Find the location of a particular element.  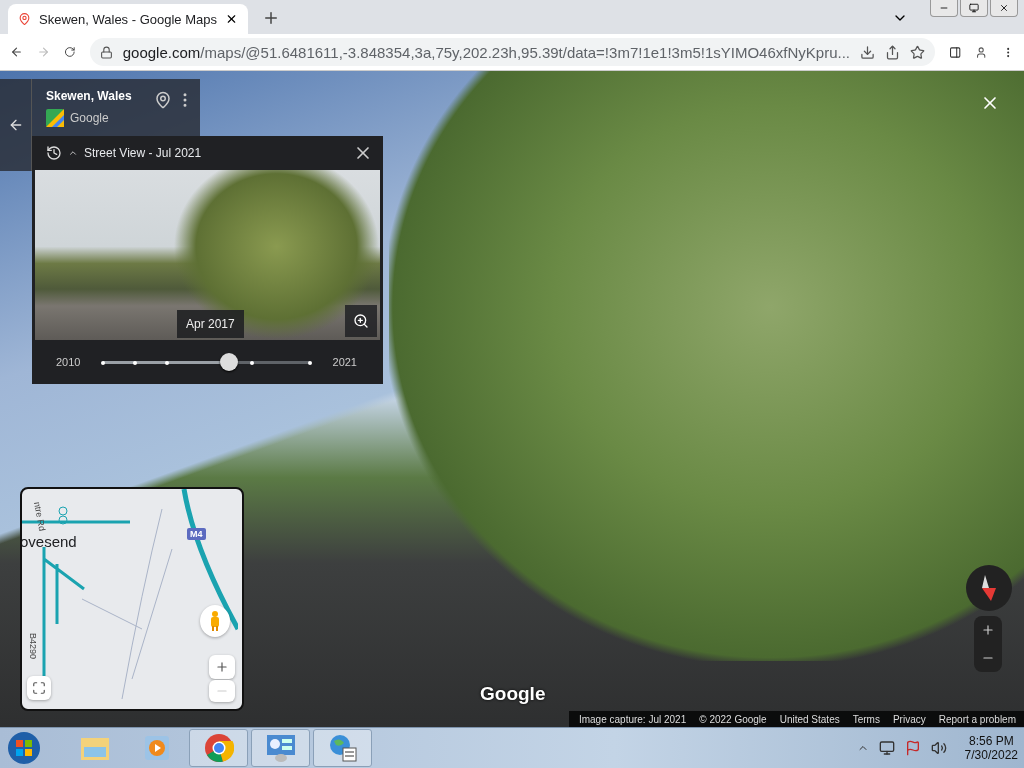

lock-icon is located at coordinates (106, 52).